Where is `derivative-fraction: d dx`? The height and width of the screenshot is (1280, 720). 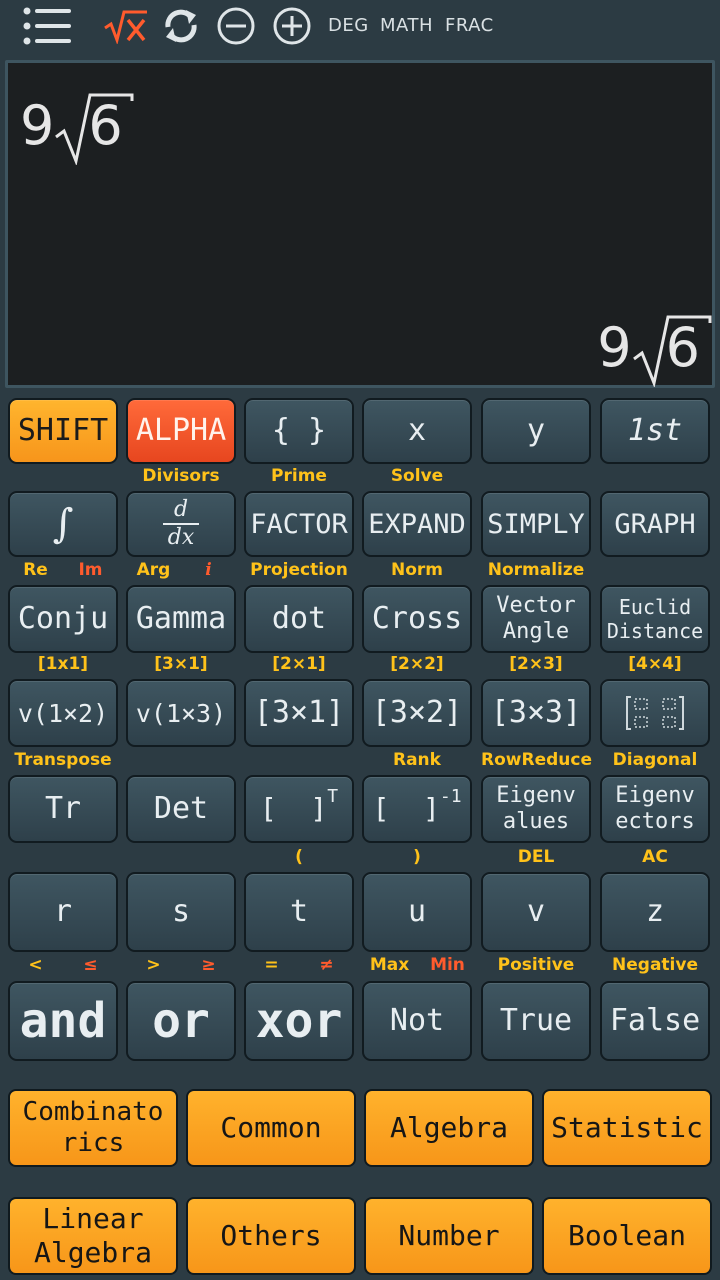 derivative-fraction: d dx is located at coordinates (181, 524).